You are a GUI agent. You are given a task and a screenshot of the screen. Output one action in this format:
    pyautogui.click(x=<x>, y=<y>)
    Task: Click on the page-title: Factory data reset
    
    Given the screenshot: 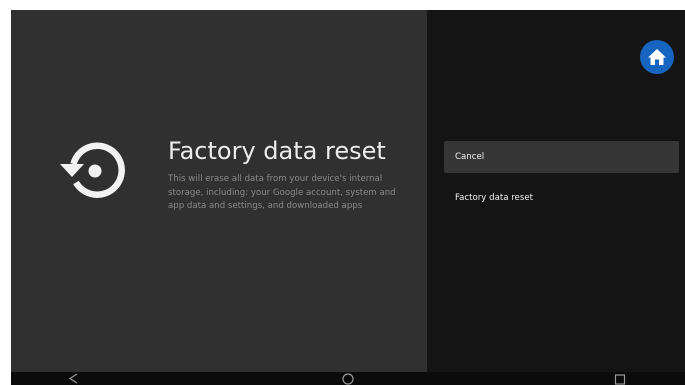 What is the action you would take?
    pyautogui.click(x=277, y=151)
    